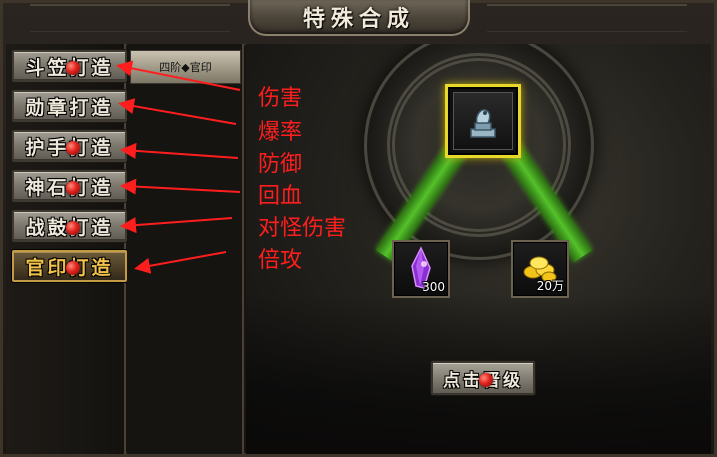 The image size is (717, 457). I want to click on craft-button-label: 勋章打造, so click(69, 107).